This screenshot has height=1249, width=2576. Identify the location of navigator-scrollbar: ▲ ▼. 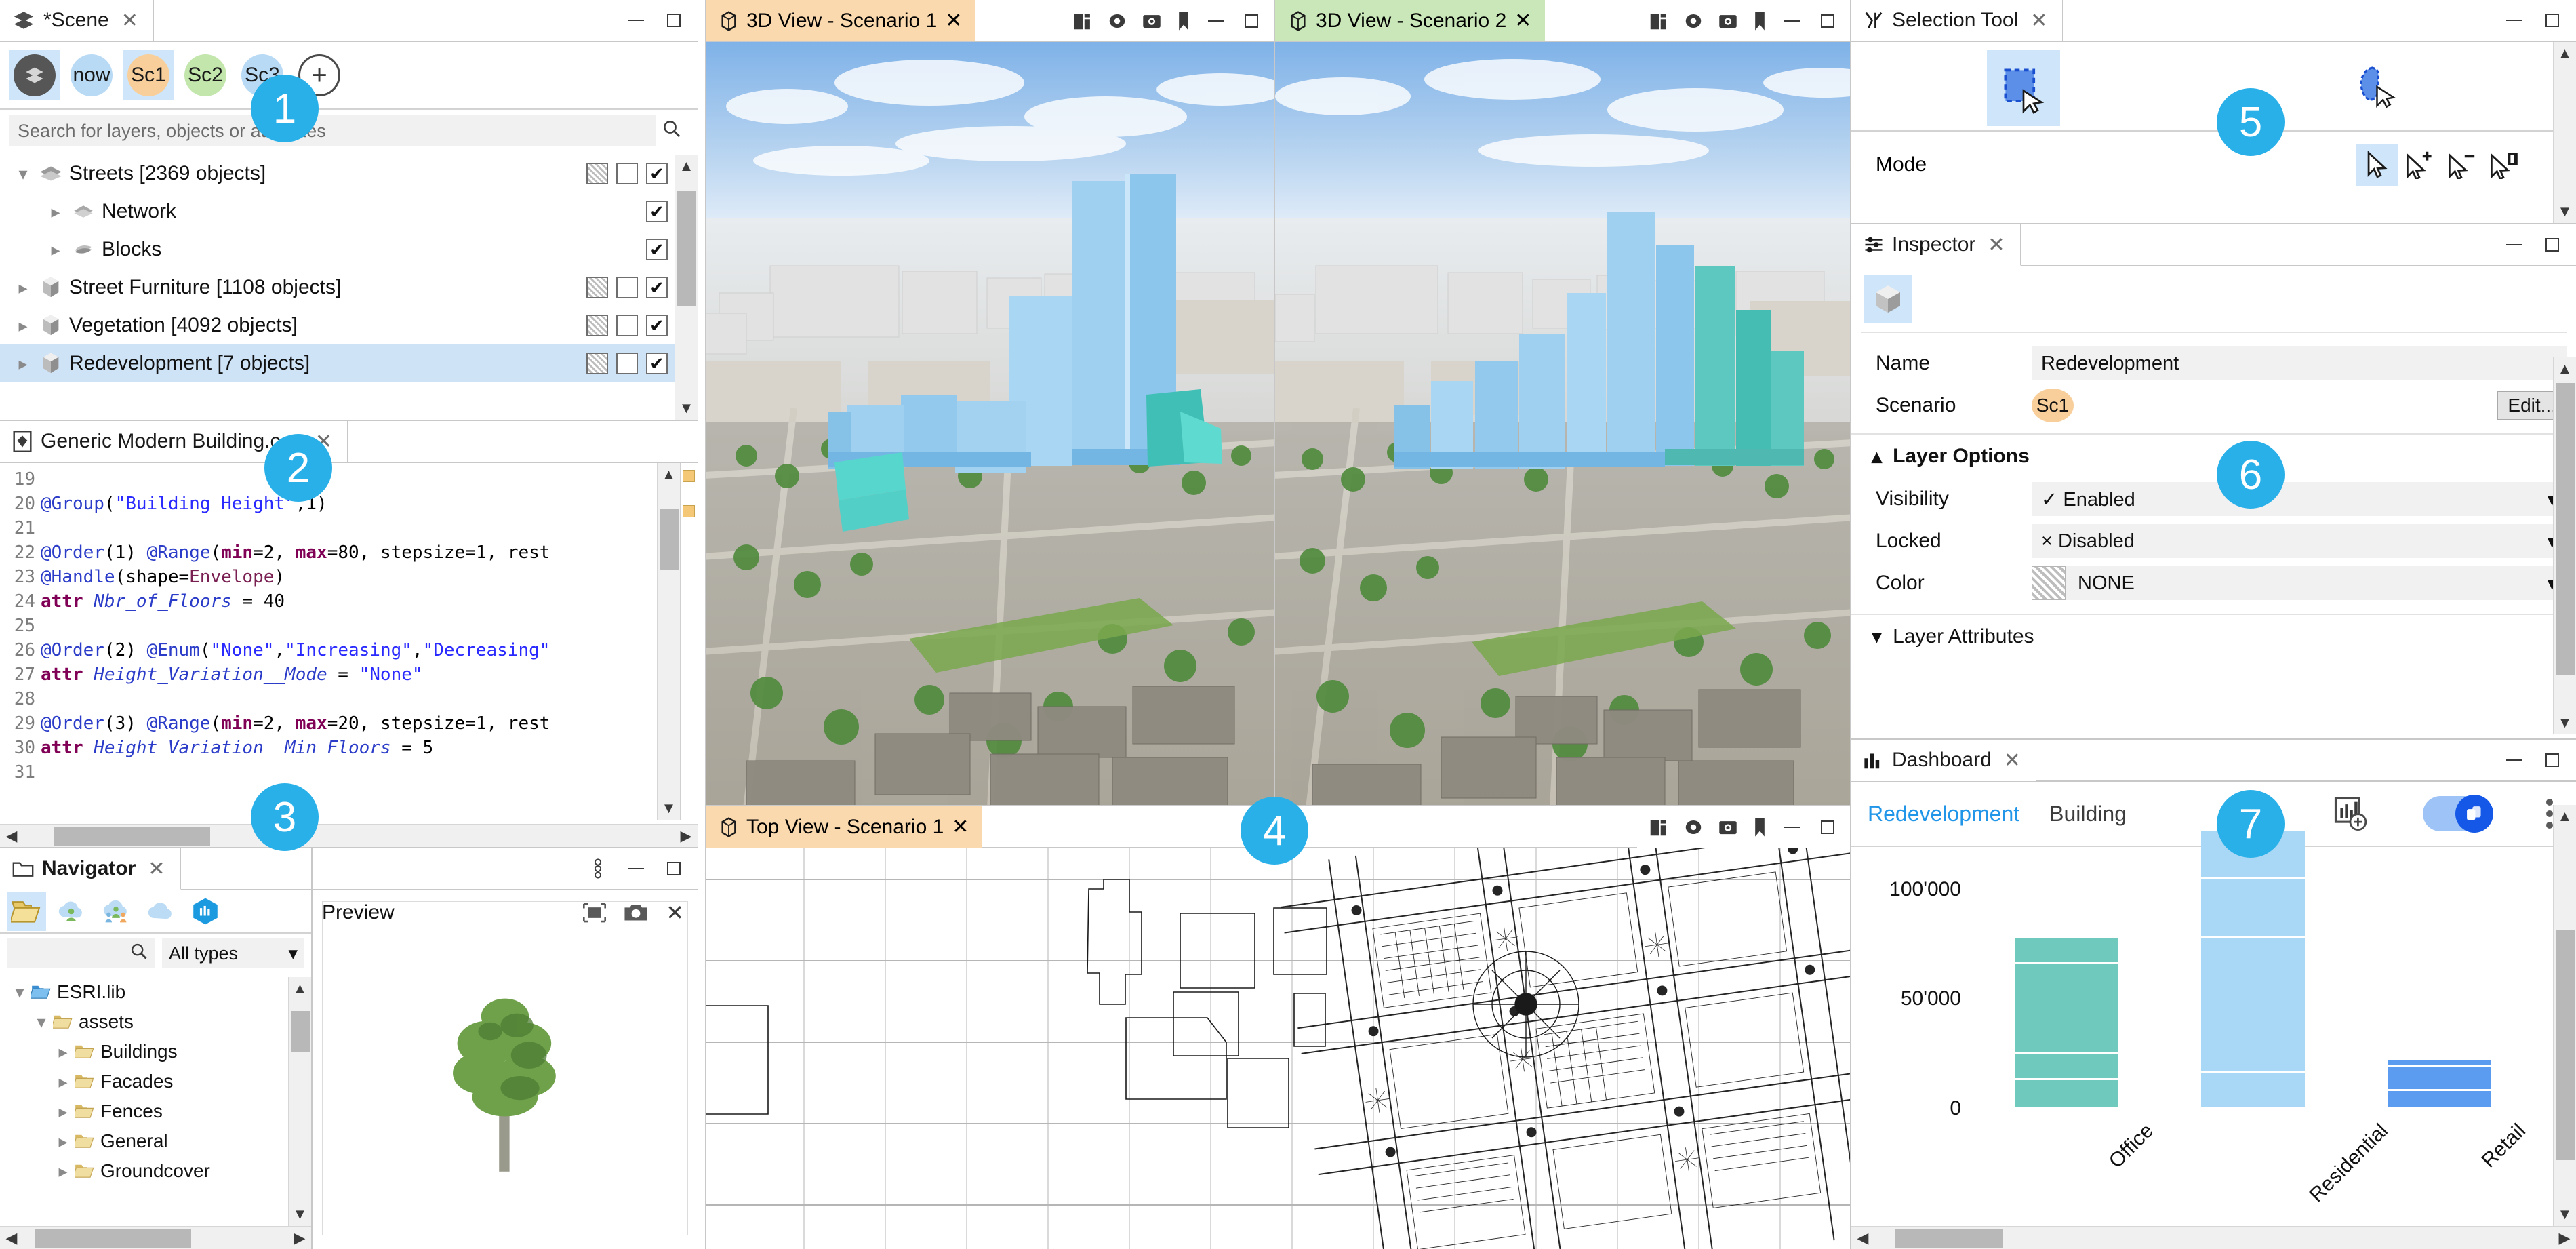
(299, 1101).